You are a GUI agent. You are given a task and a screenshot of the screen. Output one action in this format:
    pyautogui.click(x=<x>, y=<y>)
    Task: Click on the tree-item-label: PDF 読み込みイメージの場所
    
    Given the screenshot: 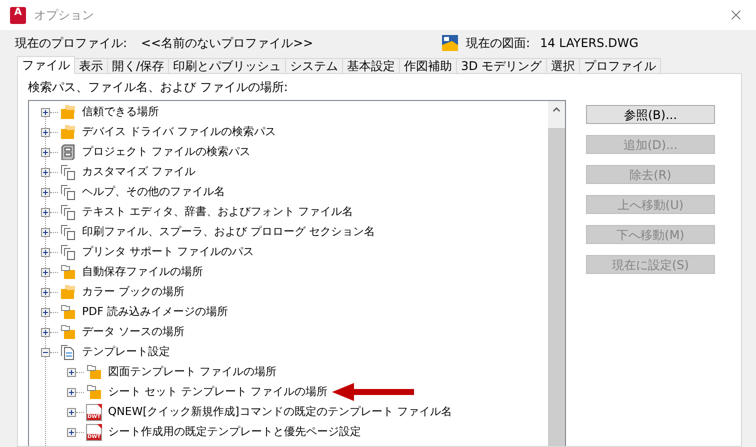 What is the action you would take?
    pyautogui.click(x=155, y=312)
    